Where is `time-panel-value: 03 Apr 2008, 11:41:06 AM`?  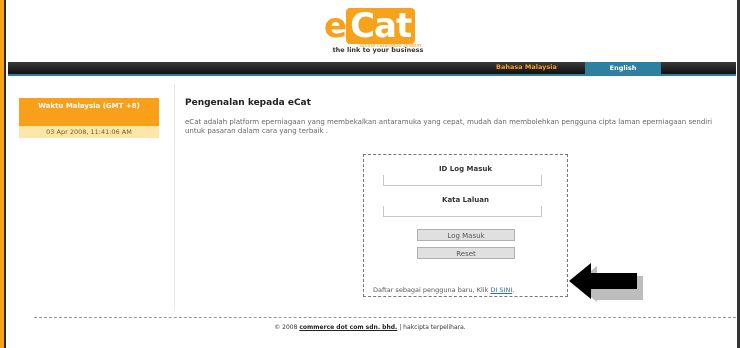 time-panel-value: 03 Apr 2008, 11:41:06 AM is located at coordinates (89, 132).